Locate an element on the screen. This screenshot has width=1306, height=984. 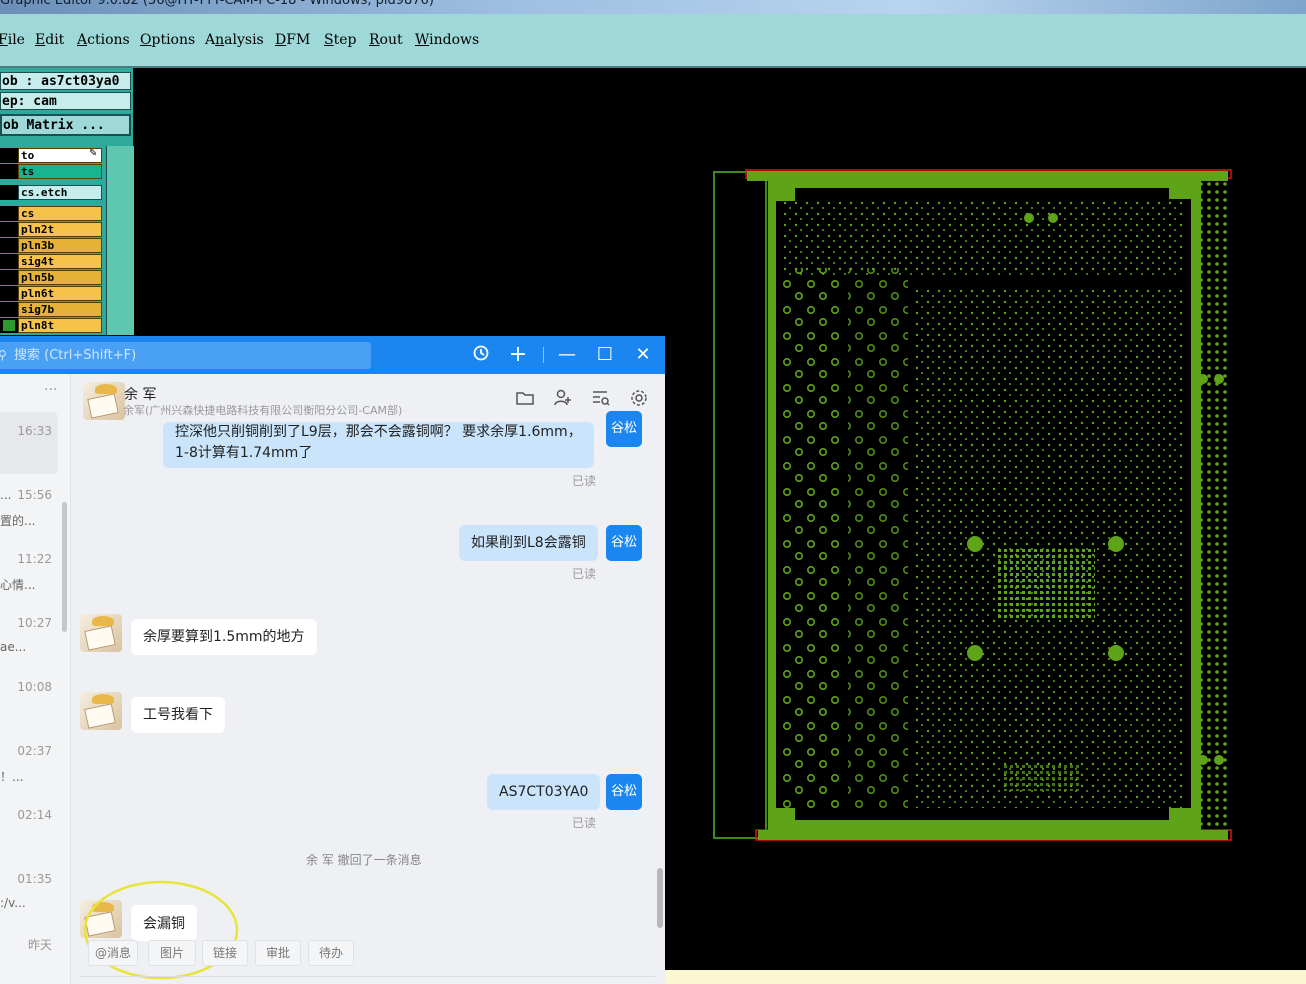
history-icon is located at coordinates (481, 355).